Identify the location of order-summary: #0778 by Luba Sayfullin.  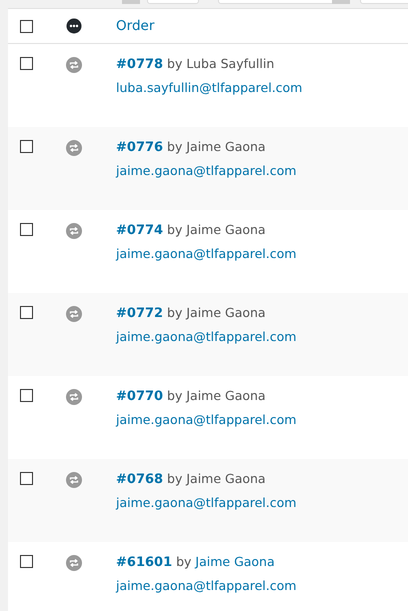
(196, 64).